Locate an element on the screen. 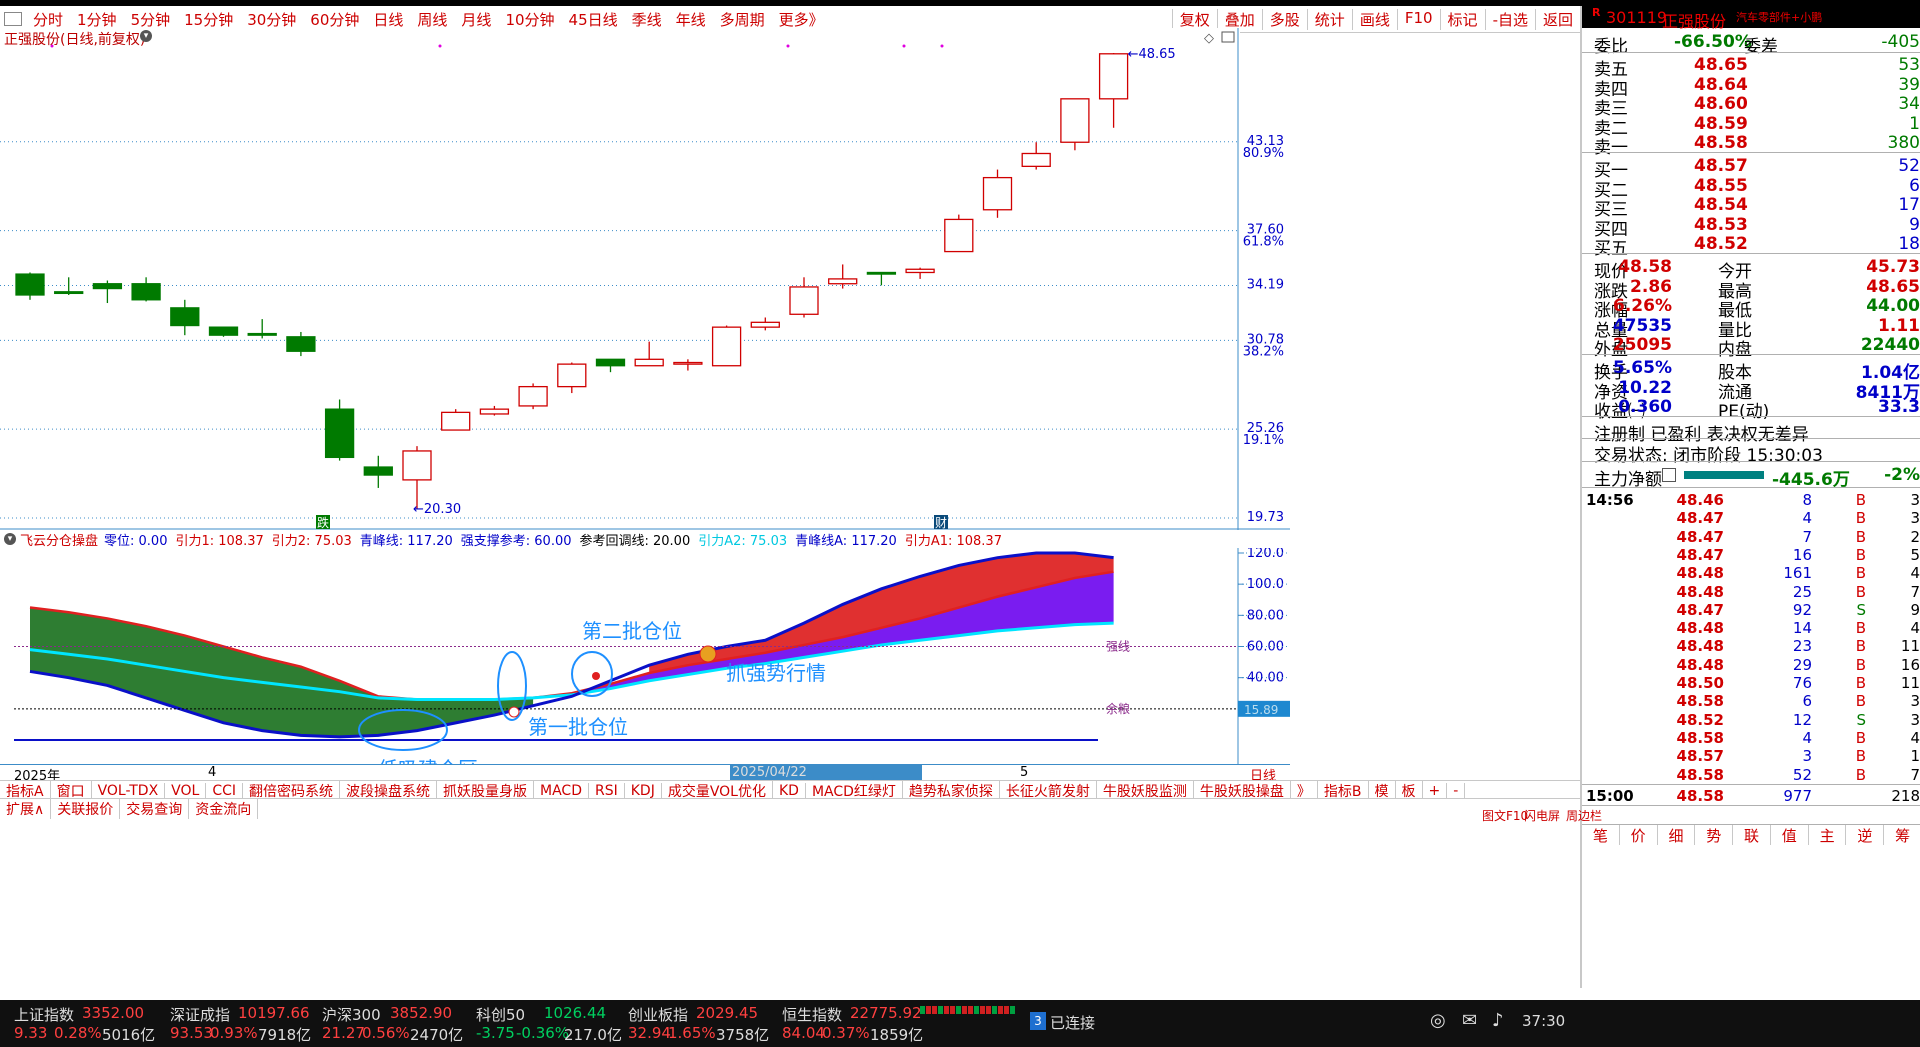  tool-button: 标记 is located at coordinates (1462, 19).